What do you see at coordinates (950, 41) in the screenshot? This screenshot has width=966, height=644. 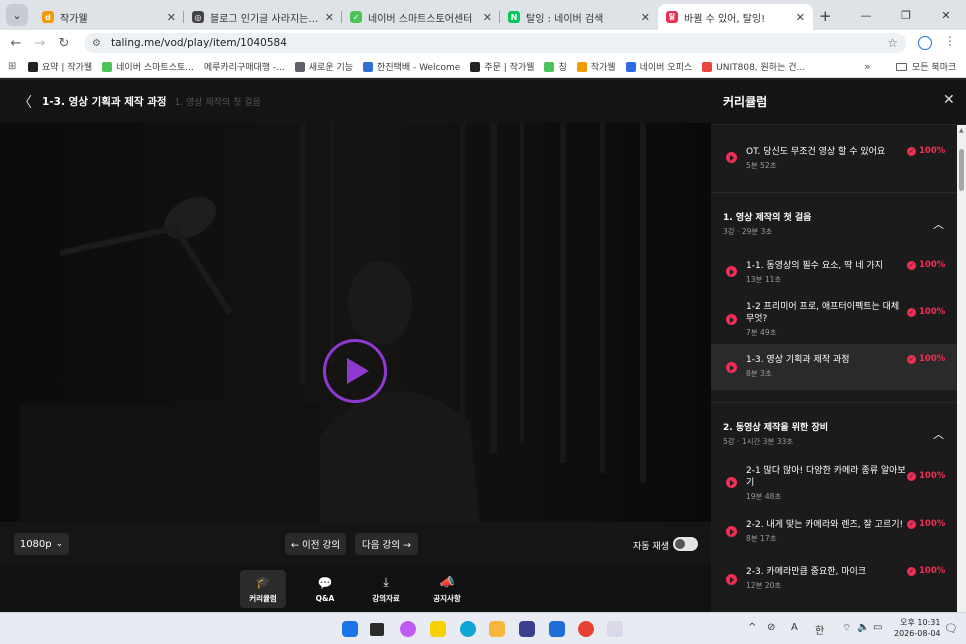 I see `more-menu-icon: ⋮` at bounding box center [950, 41].